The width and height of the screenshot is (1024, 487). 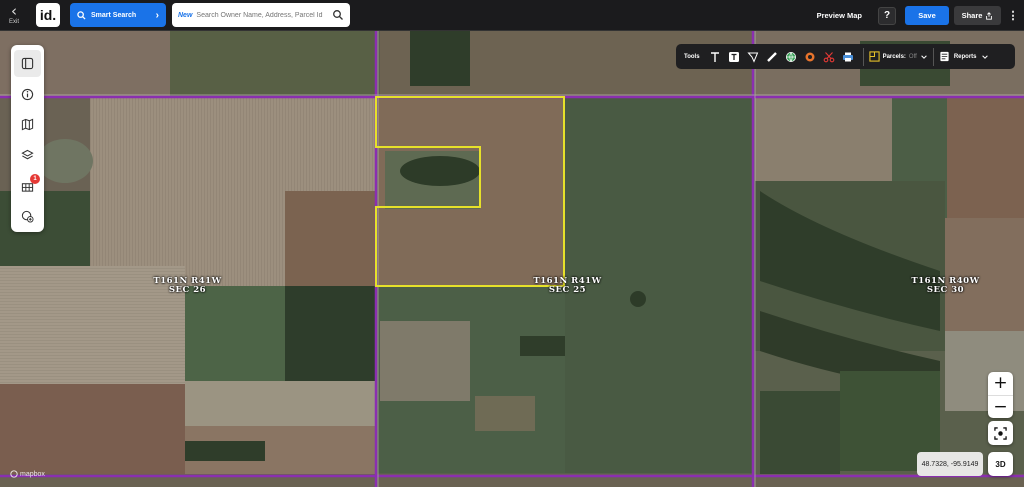 I want to click on panel-icon, so click(x=27, y=63).